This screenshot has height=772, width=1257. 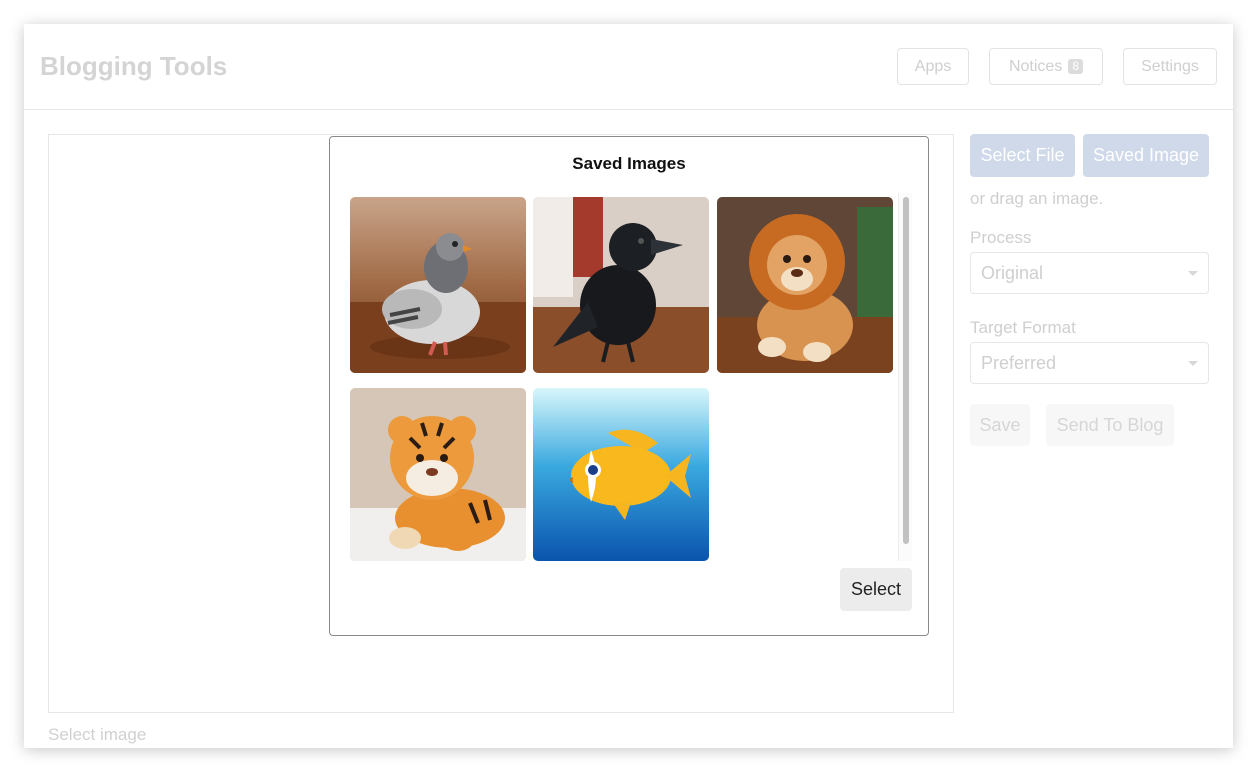 I want to click on saved-image-button: Saved Image, so click(x=1146, y=155).